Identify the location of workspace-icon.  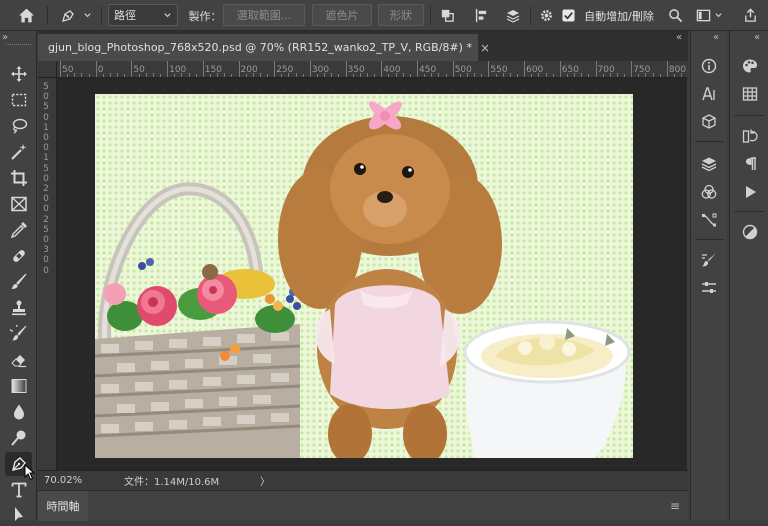
(703, 15).